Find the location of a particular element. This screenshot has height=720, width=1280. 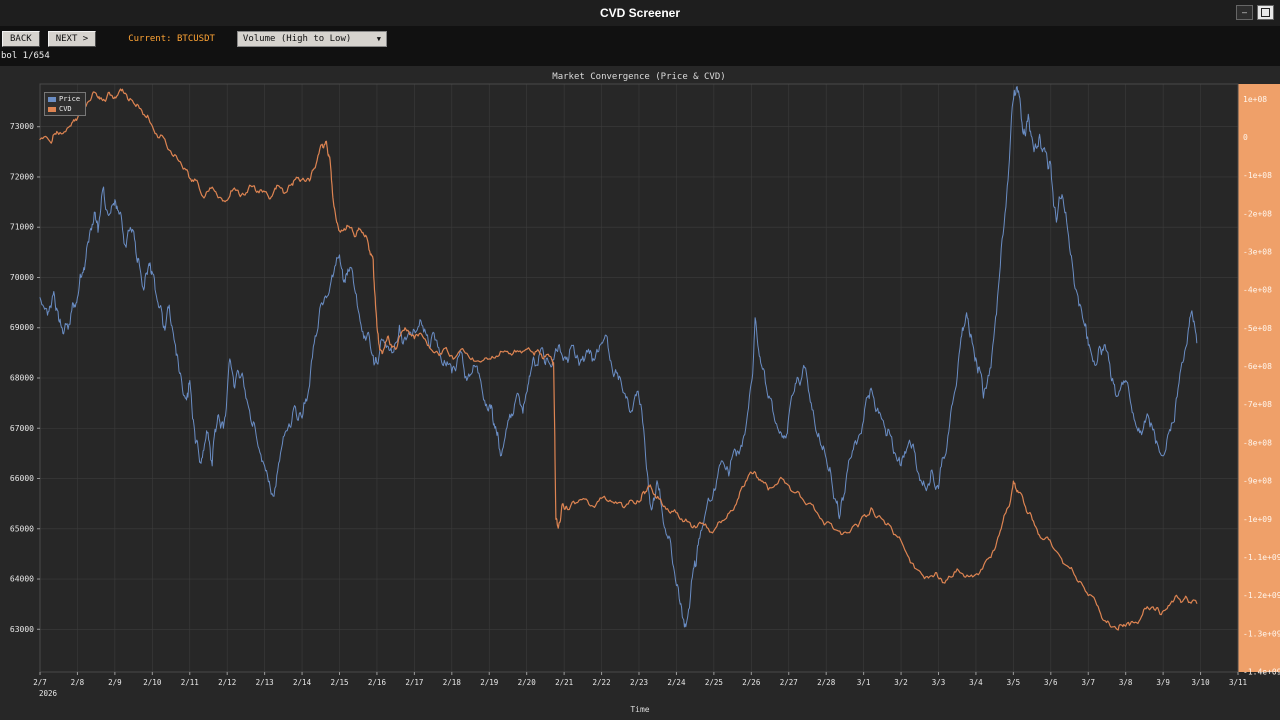

legend-item-price: Price is located at coordinates (64, 99).